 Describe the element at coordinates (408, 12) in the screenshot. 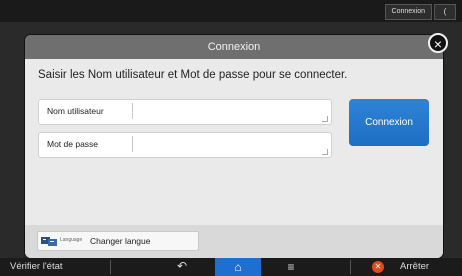

I see `top-login-button: Connexion` at that location.